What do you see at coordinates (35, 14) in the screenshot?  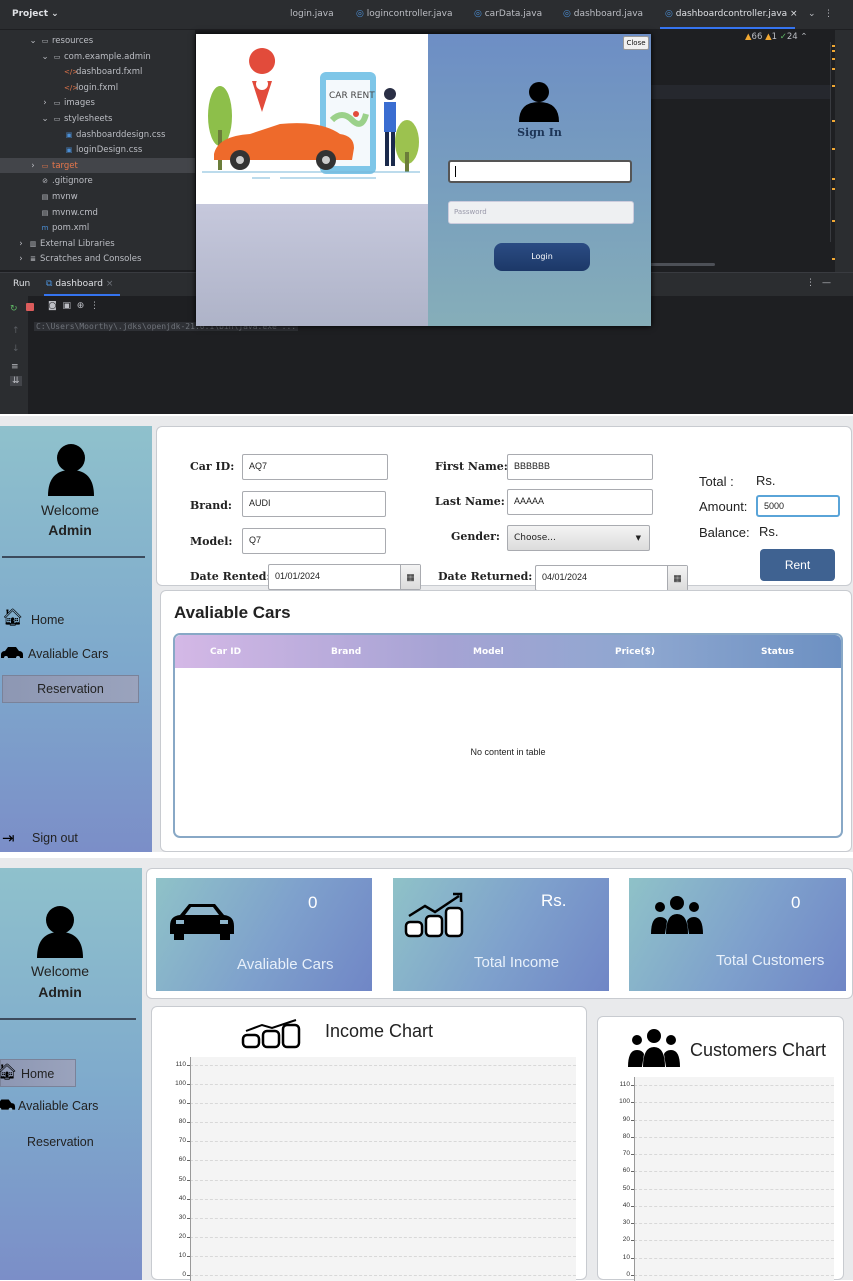 I see `project-dropdown: Project ⌄` at bounding box center [35, 14].